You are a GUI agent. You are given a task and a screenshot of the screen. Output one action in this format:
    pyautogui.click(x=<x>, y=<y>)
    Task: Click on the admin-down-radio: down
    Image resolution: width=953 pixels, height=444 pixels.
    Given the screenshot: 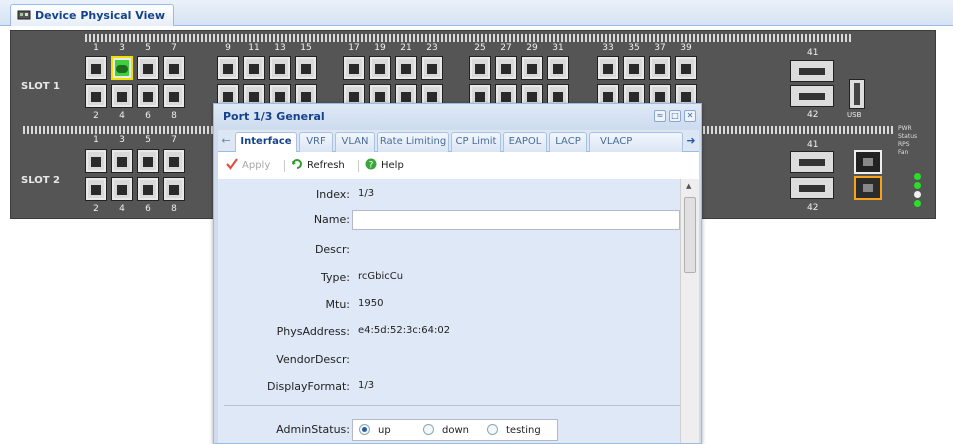 What is the action you would take?
    pyautogui.click(x=446, y=430)
    